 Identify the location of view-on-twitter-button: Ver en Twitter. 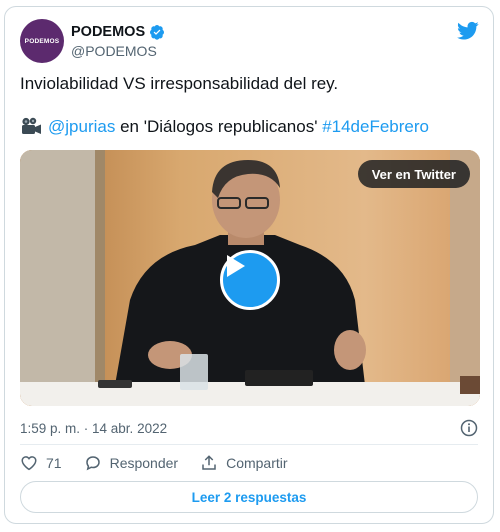
(413, 174).